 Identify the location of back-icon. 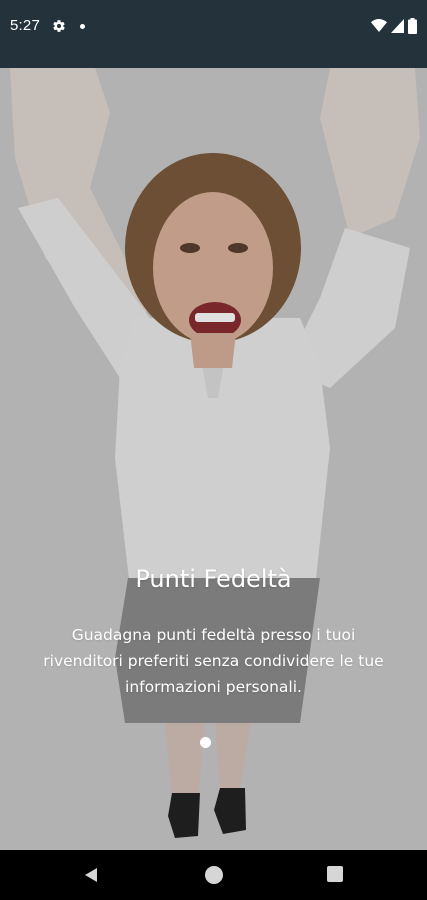
(91, 875).